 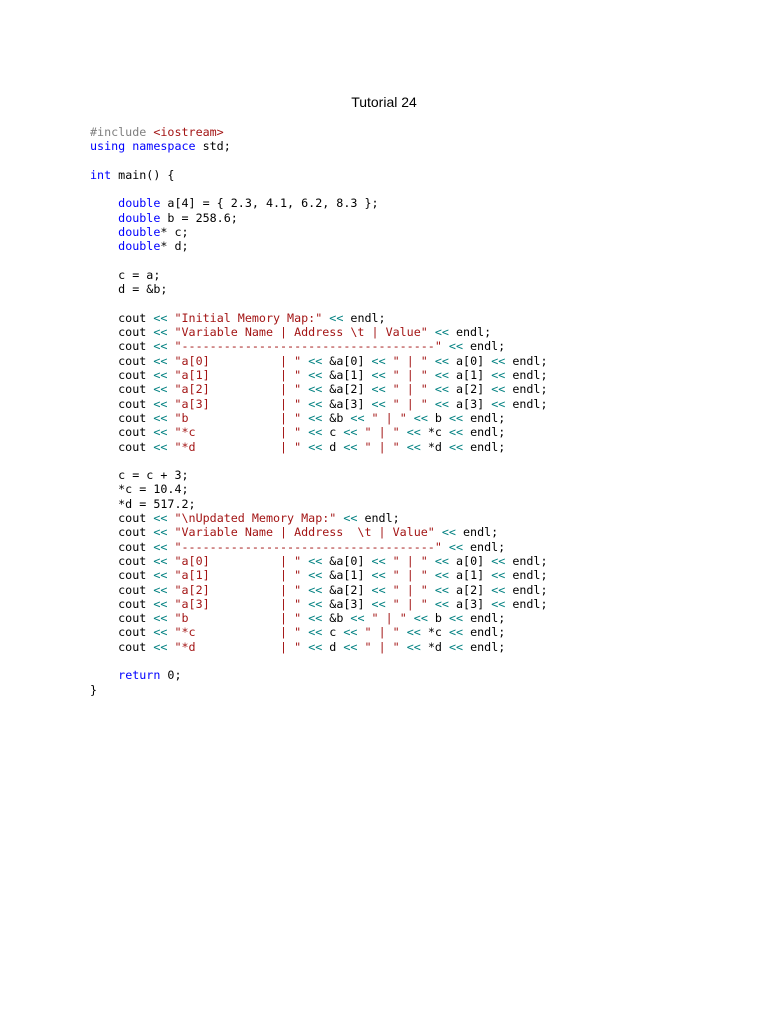 I want to click on document-title: Tutorial 24, so click(x=384, y=102).